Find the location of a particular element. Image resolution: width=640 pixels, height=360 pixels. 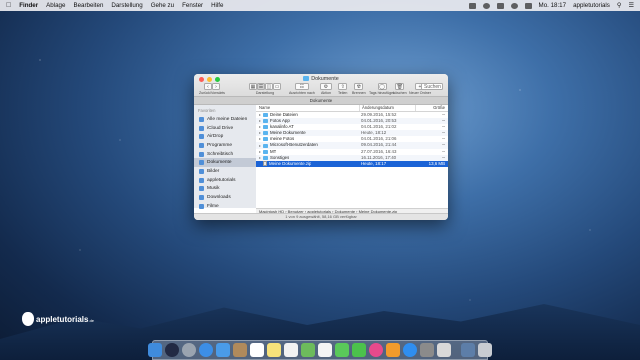

arrange-button: ☷ is located at coordinates (301, 86).